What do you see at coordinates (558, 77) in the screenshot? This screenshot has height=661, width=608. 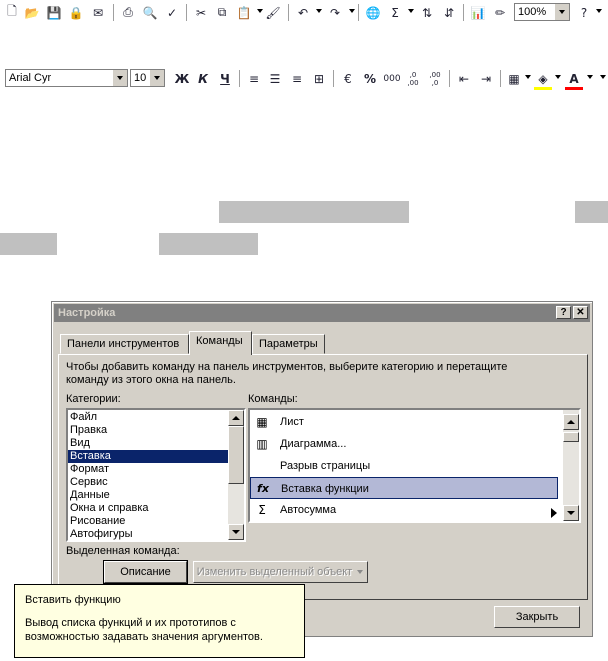 I see `fill-dropdown-icon` at bounding box center [558, 77].